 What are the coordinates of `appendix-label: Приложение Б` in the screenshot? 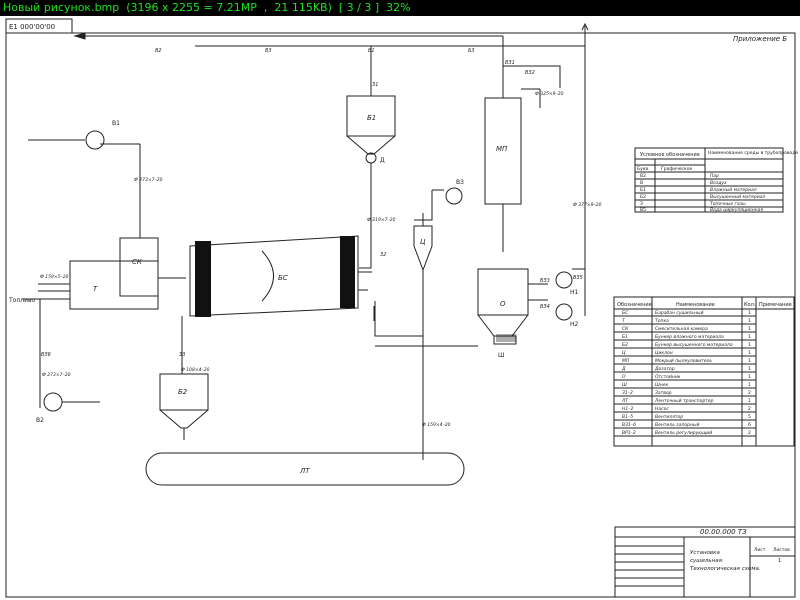 It's located at (760, 39).